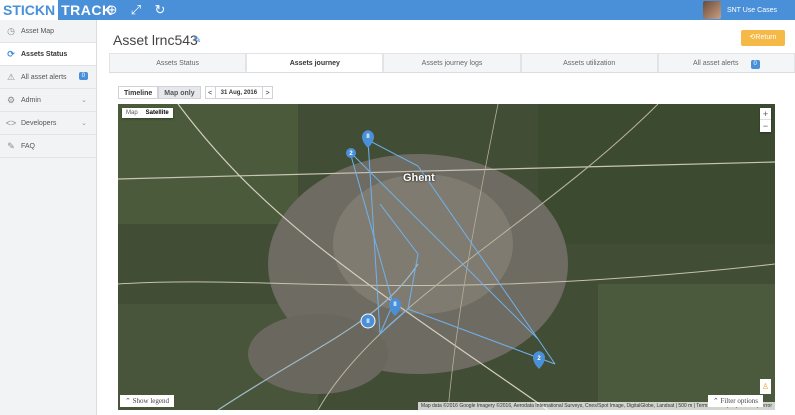 The image size is (795, 415). I want to click on tab-label: Assets journey logs, so click(452, 63).